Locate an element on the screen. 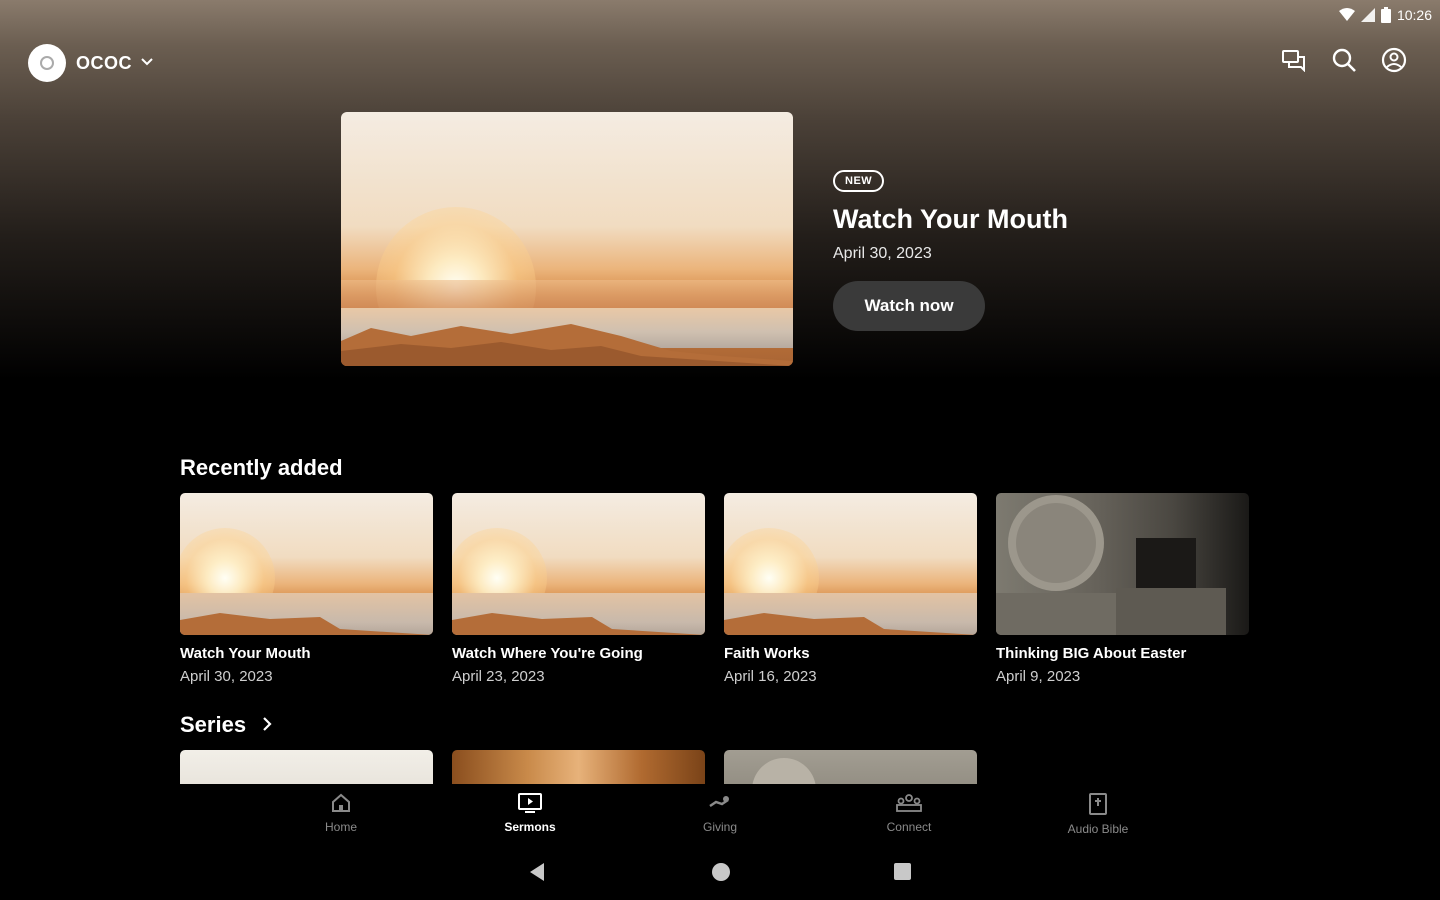  giving-icon is located at coordinates (720, 803).